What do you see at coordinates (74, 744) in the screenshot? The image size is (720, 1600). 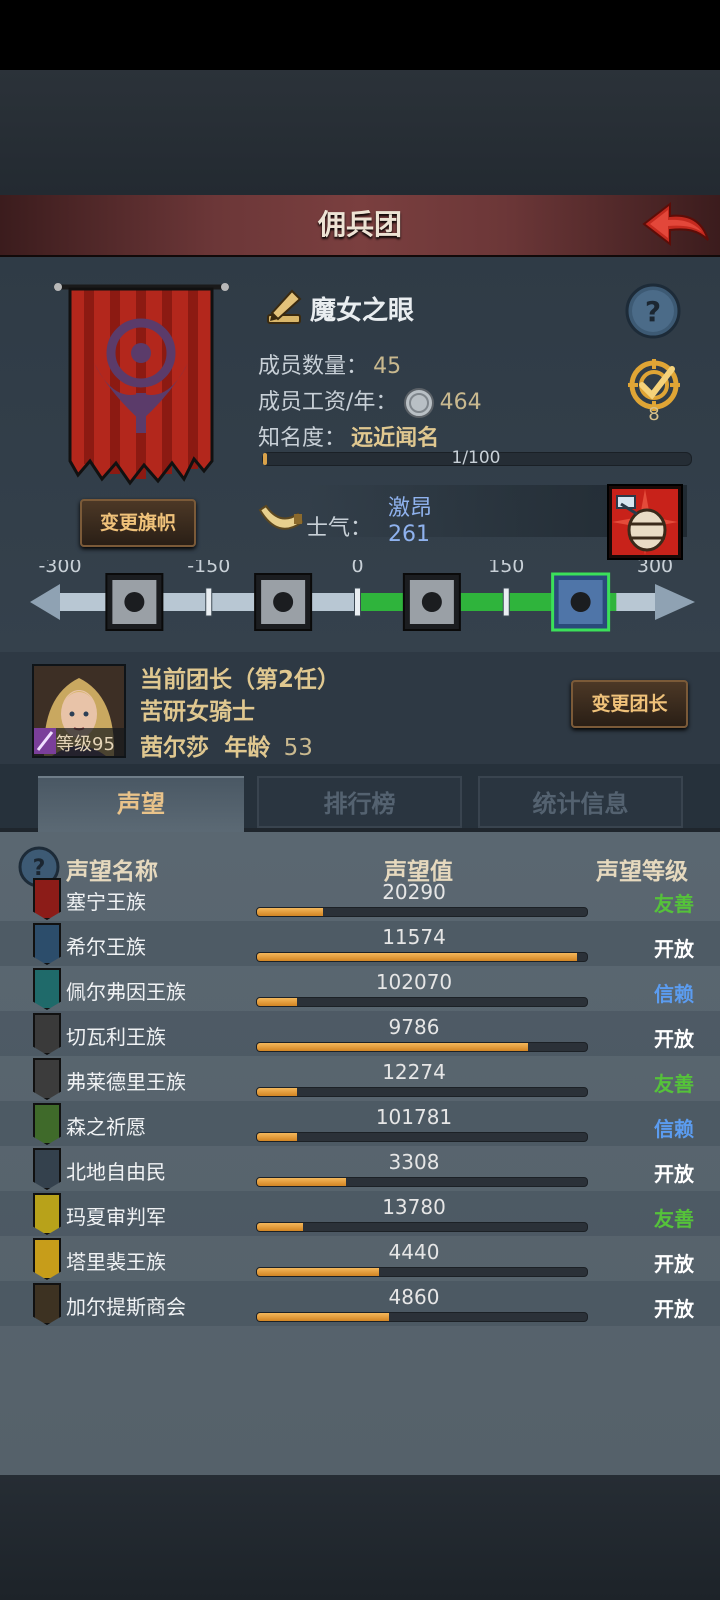 I see `level-label: 等级` at bounding box center [74, 744].